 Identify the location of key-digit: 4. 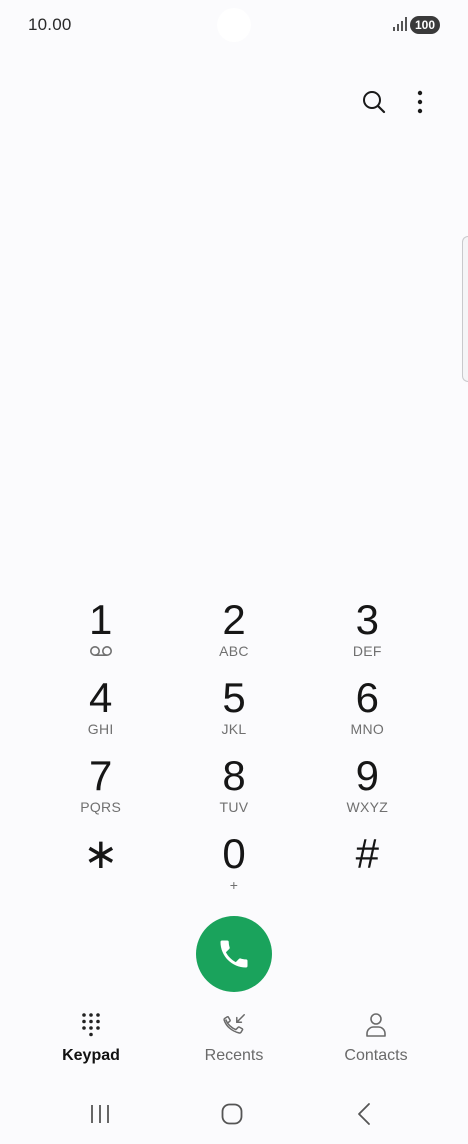
(100, 697).